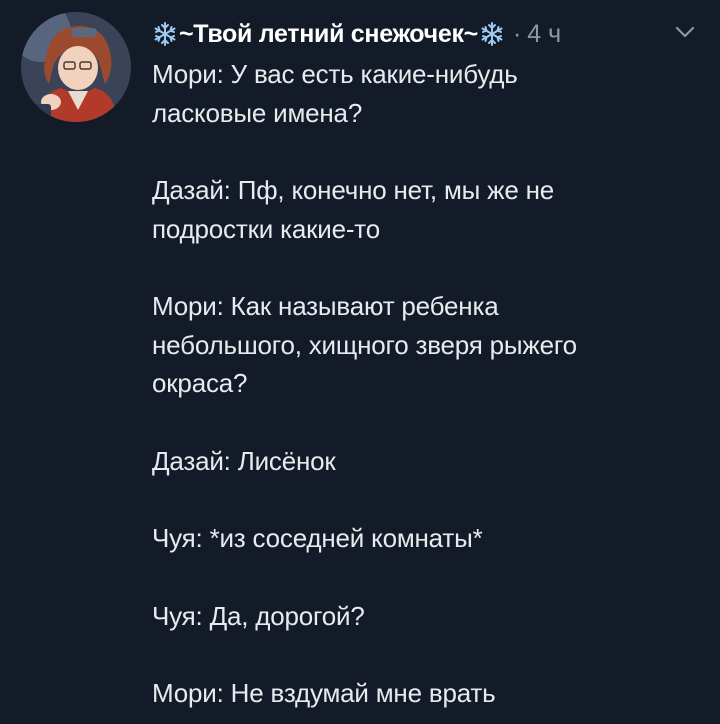 This screenshot has width=720, height=724. What do you see at coordinates (324, 693) in the screenshot?
I see `text-line: Мори: Не вздумай мне врать` at bounding box center [324, 693].